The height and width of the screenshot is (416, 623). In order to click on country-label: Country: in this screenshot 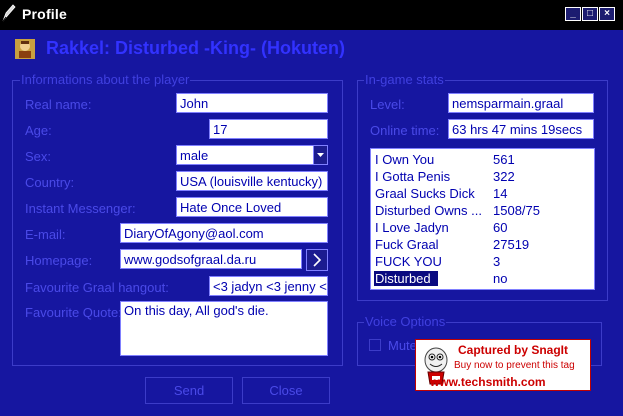, I will do `click(50, 182)`.